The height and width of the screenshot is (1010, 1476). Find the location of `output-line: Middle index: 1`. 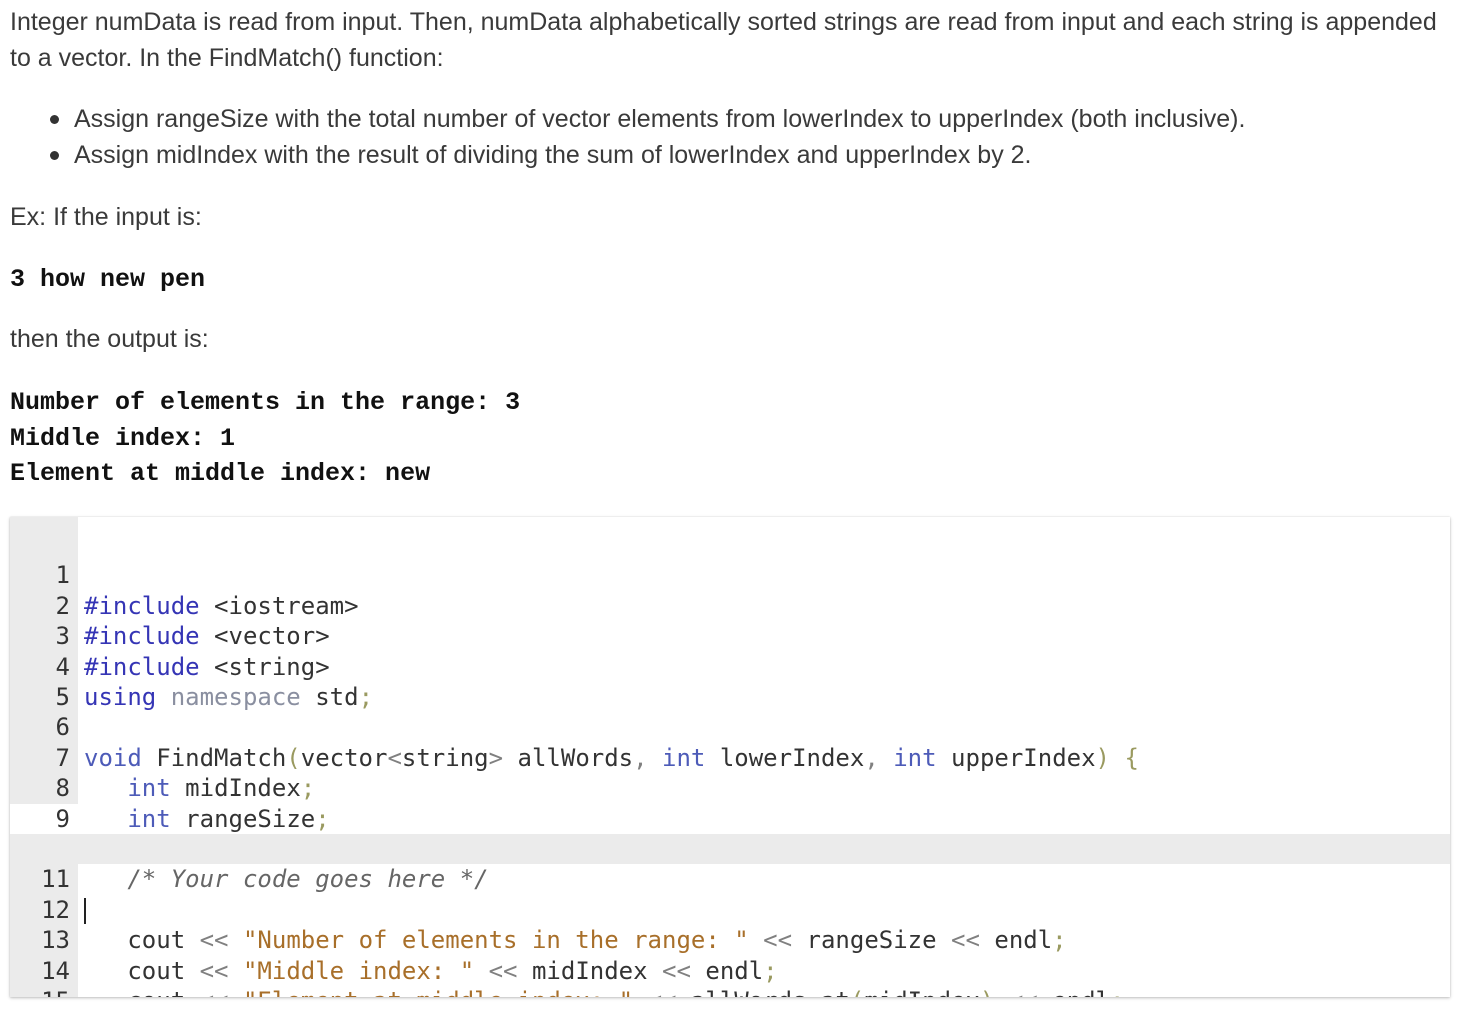

output-line: Middle index: 1 is located at coordinates (123, 438).